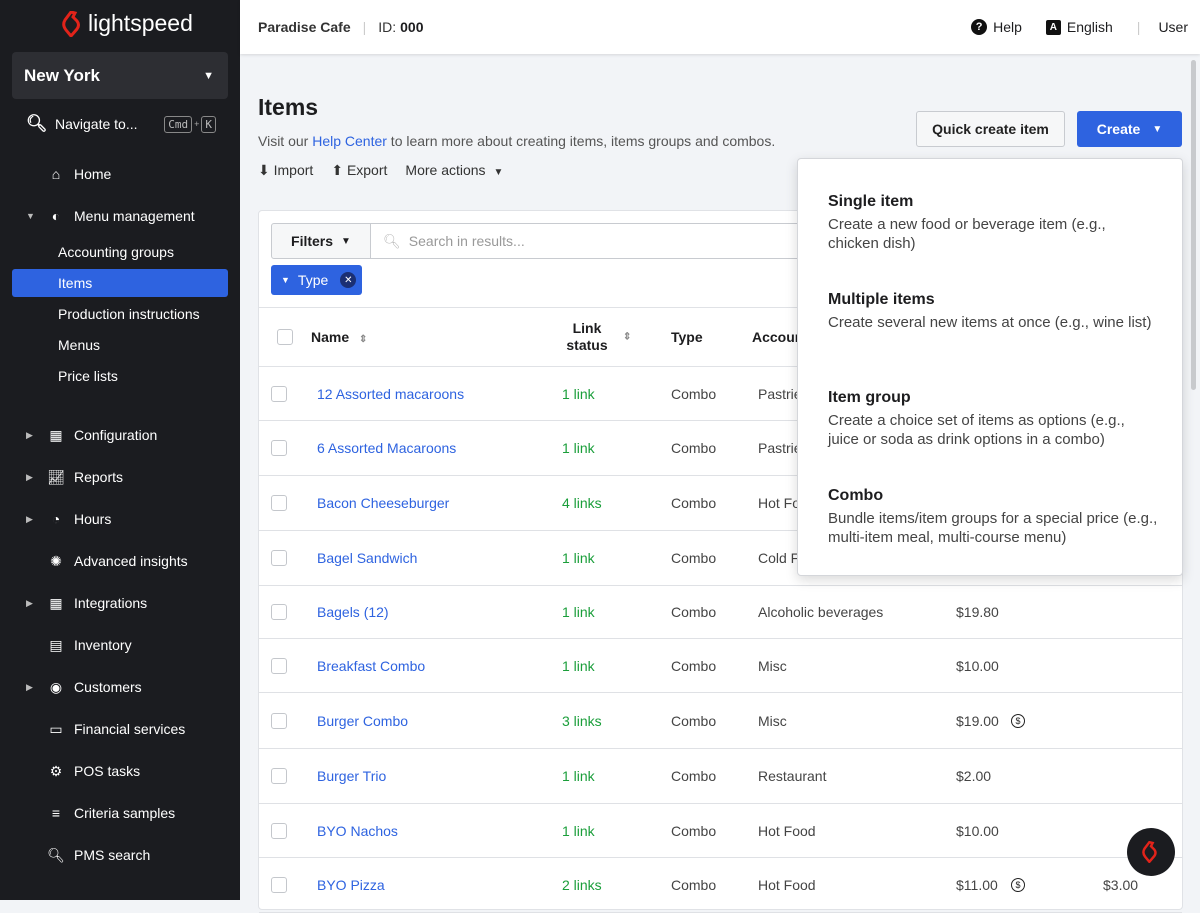 Image resolution: width=1200 pixels, height=913 pixels. What do you see at coordinates (348, 280) in the screenshot?
I see `close-icon: ✕` at bounding box center [348, 280].